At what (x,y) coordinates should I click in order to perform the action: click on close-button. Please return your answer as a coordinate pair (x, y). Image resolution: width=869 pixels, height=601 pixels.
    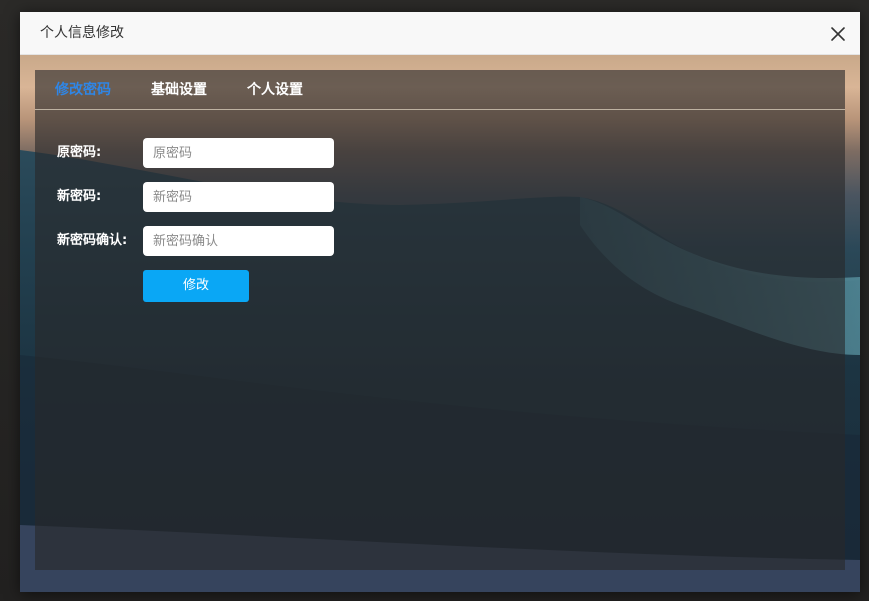
    Looking at the image, I should click on (838, 34).